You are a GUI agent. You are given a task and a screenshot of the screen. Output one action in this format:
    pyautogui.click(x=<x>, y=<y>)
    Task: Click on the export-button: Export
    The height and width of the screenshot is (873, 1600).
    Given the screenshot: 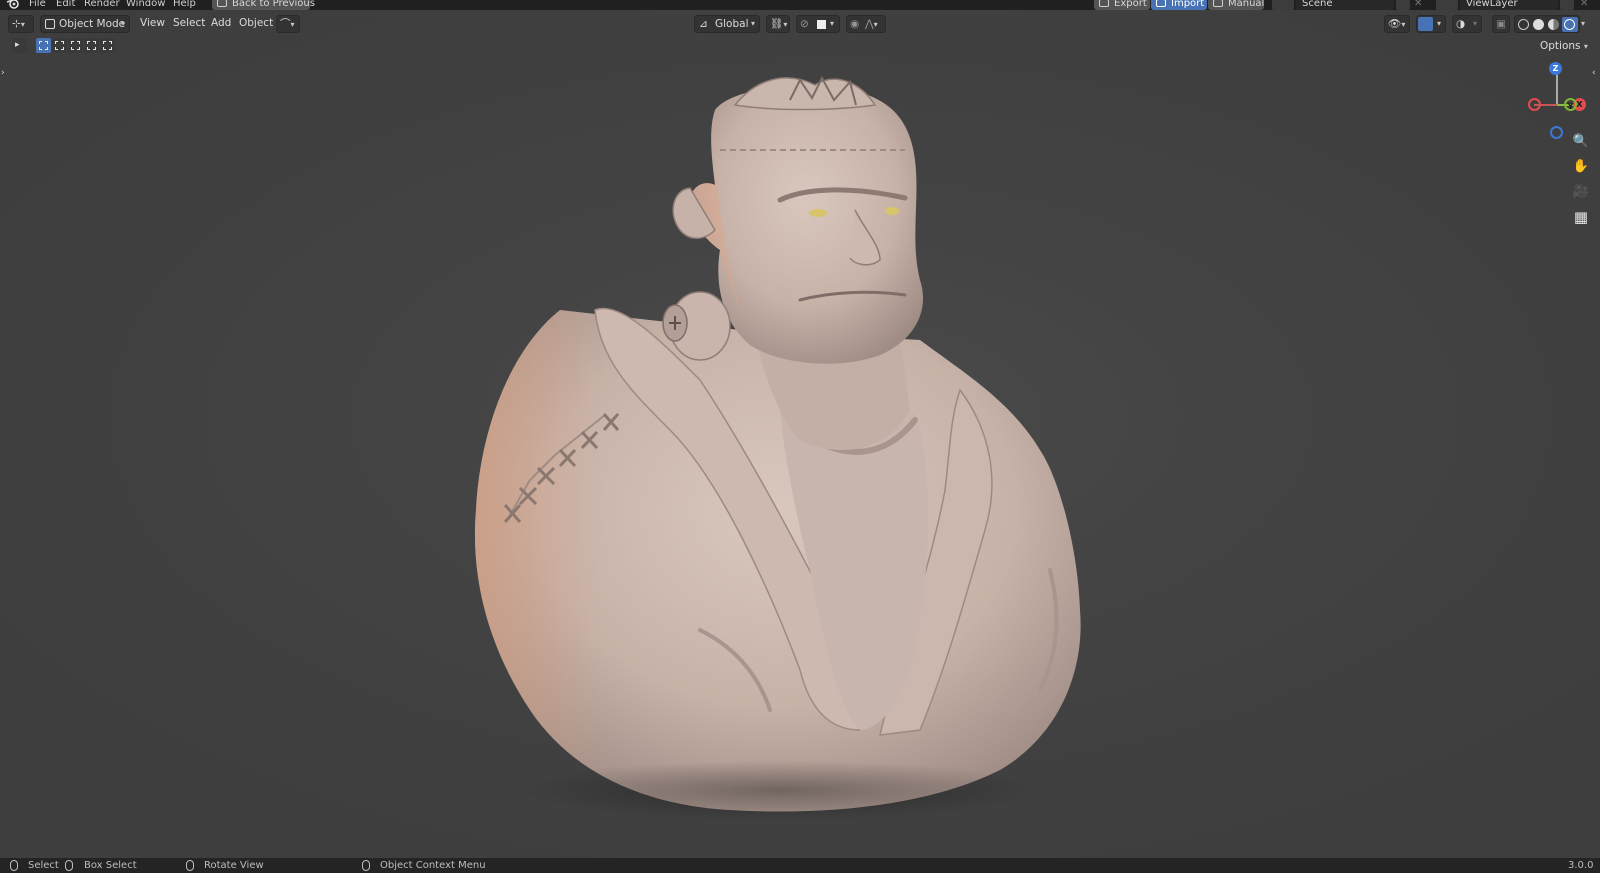 What is the action you would take?
    pyautogui.click(x=1122, y=5)
    